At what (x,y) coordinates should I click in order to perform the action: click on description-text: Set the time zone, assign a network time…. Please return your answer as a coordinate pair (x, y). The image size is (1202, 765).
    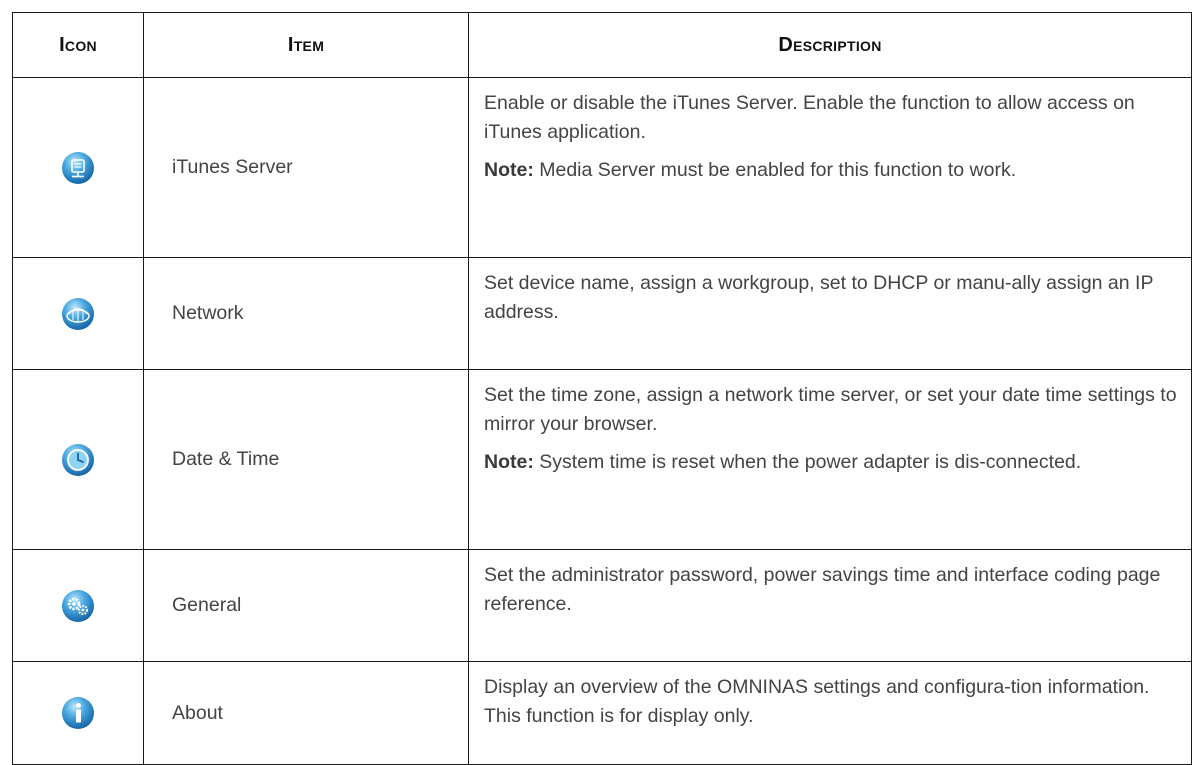
    Looking at the image, I should click on (830, 409).